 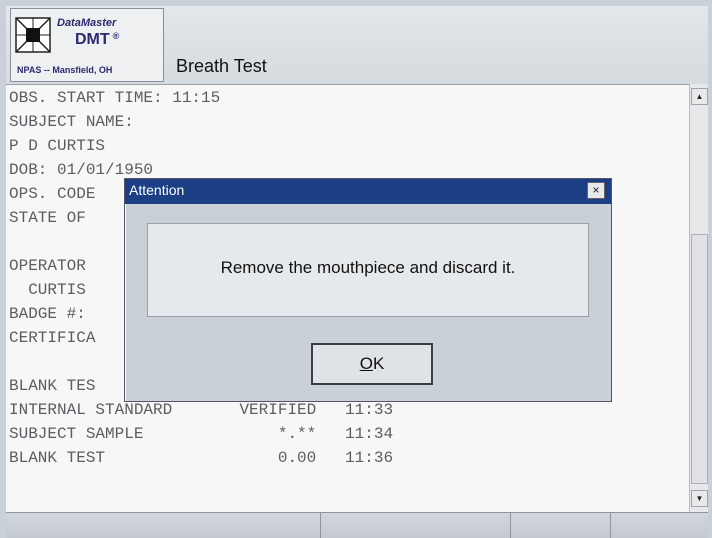 What do you see at coordinates (378, 363) in the screenshot?
I see `ok-button-label-rest: K` at bounding box center [378, 363].